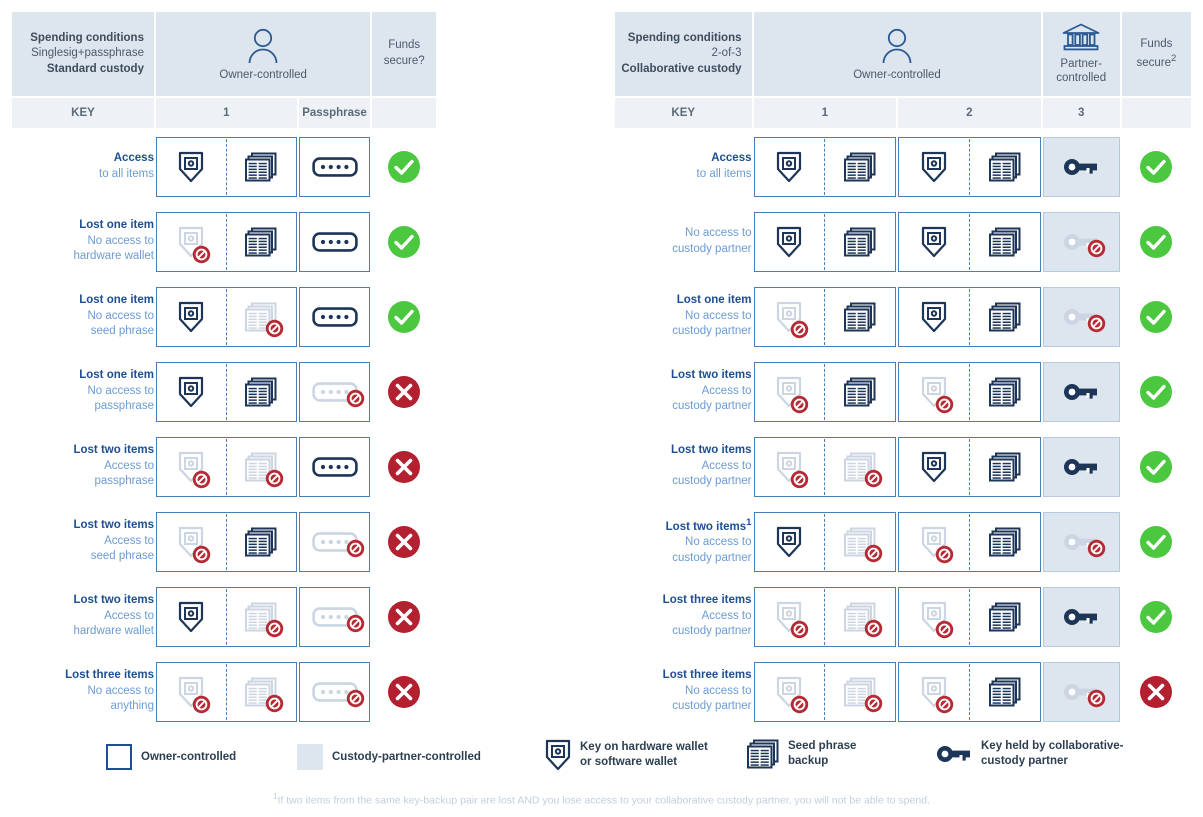 This screenshot has height=817, width=1203. I want to click on row-label: Lost three items Access to custody partner, so click(683, 616).